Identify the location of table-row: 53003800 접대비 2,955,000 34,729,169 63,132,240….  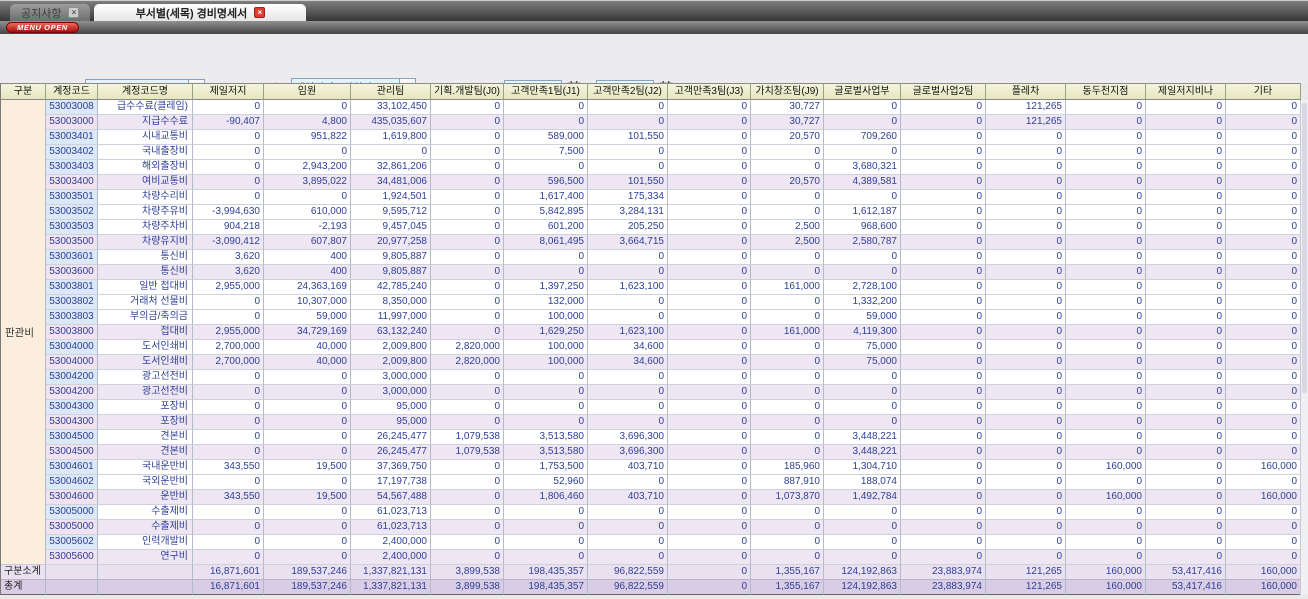
(673, 332).